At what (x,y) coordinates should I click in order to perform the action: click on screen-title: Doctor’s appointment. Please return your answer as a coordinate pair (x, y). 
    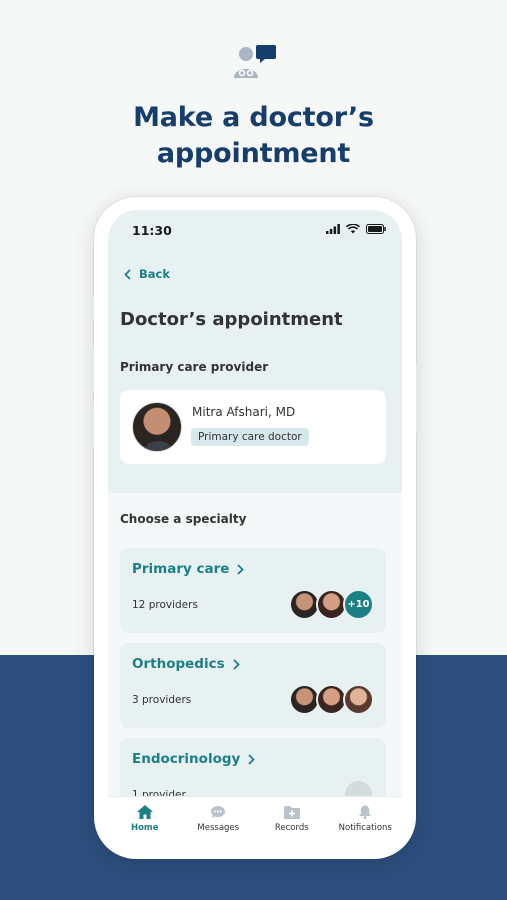
    Looking at the image, I should click on (231, 319).